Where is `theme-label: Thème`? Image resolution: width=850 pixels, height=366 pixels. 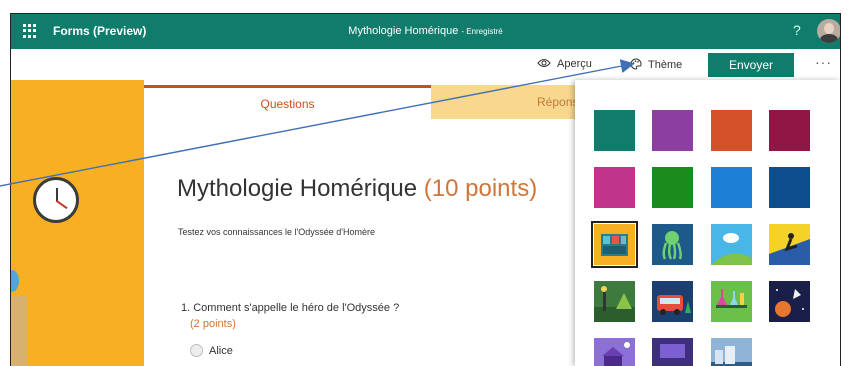 theme-label: Thème is located at coordinates (665, 65).